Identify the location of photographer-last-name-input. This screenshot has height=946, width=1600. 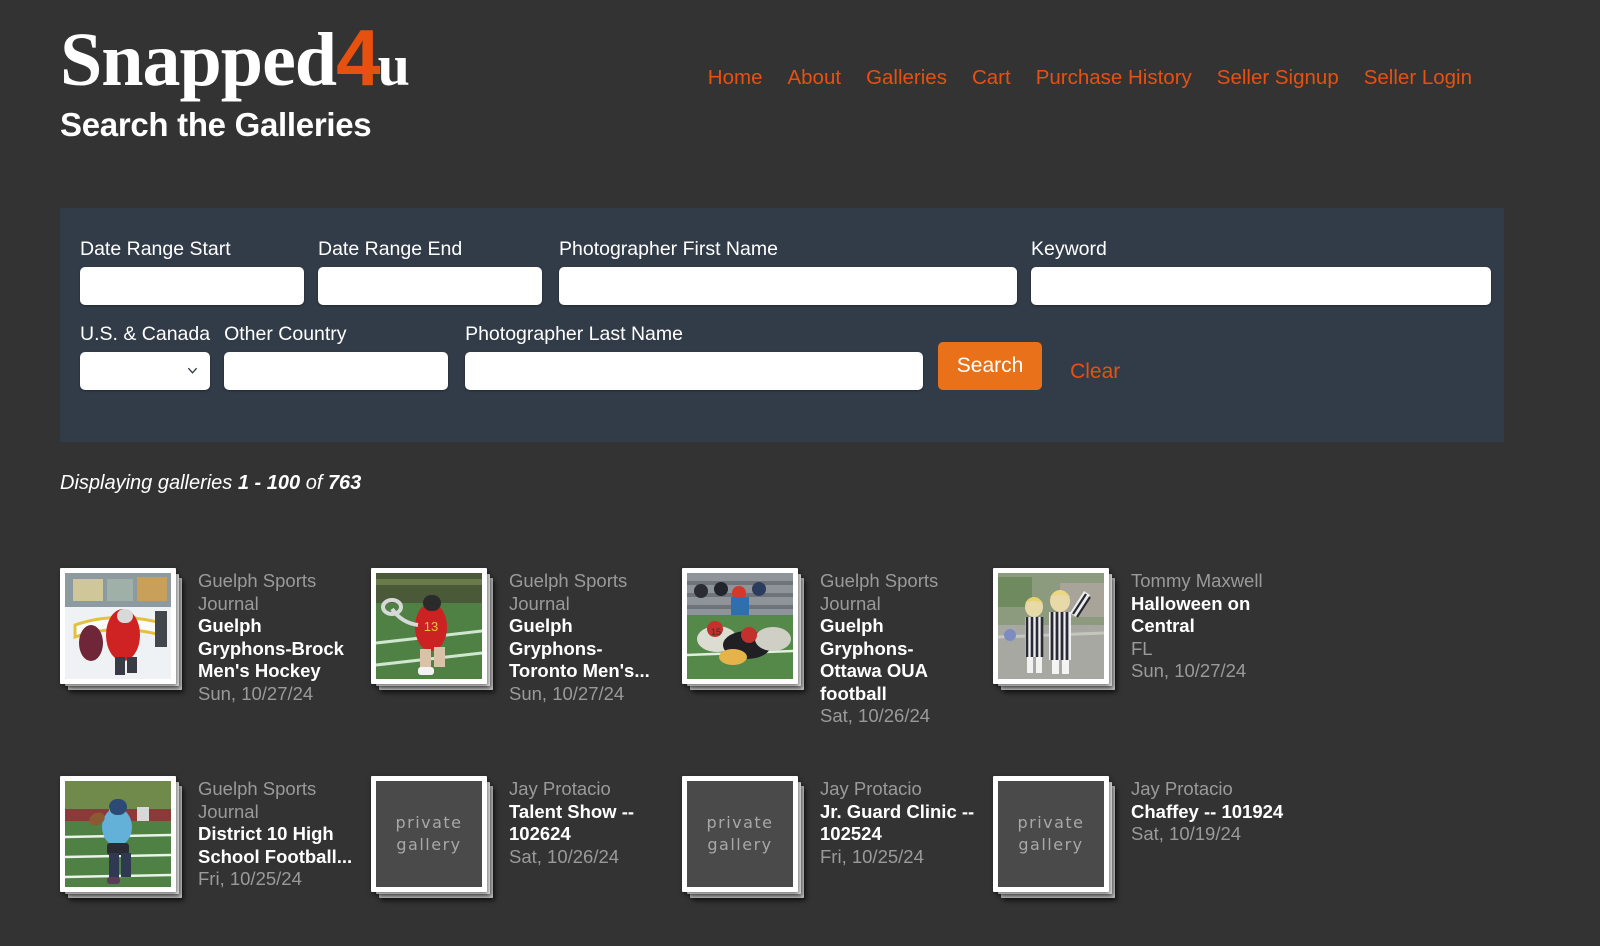
(694, 371).